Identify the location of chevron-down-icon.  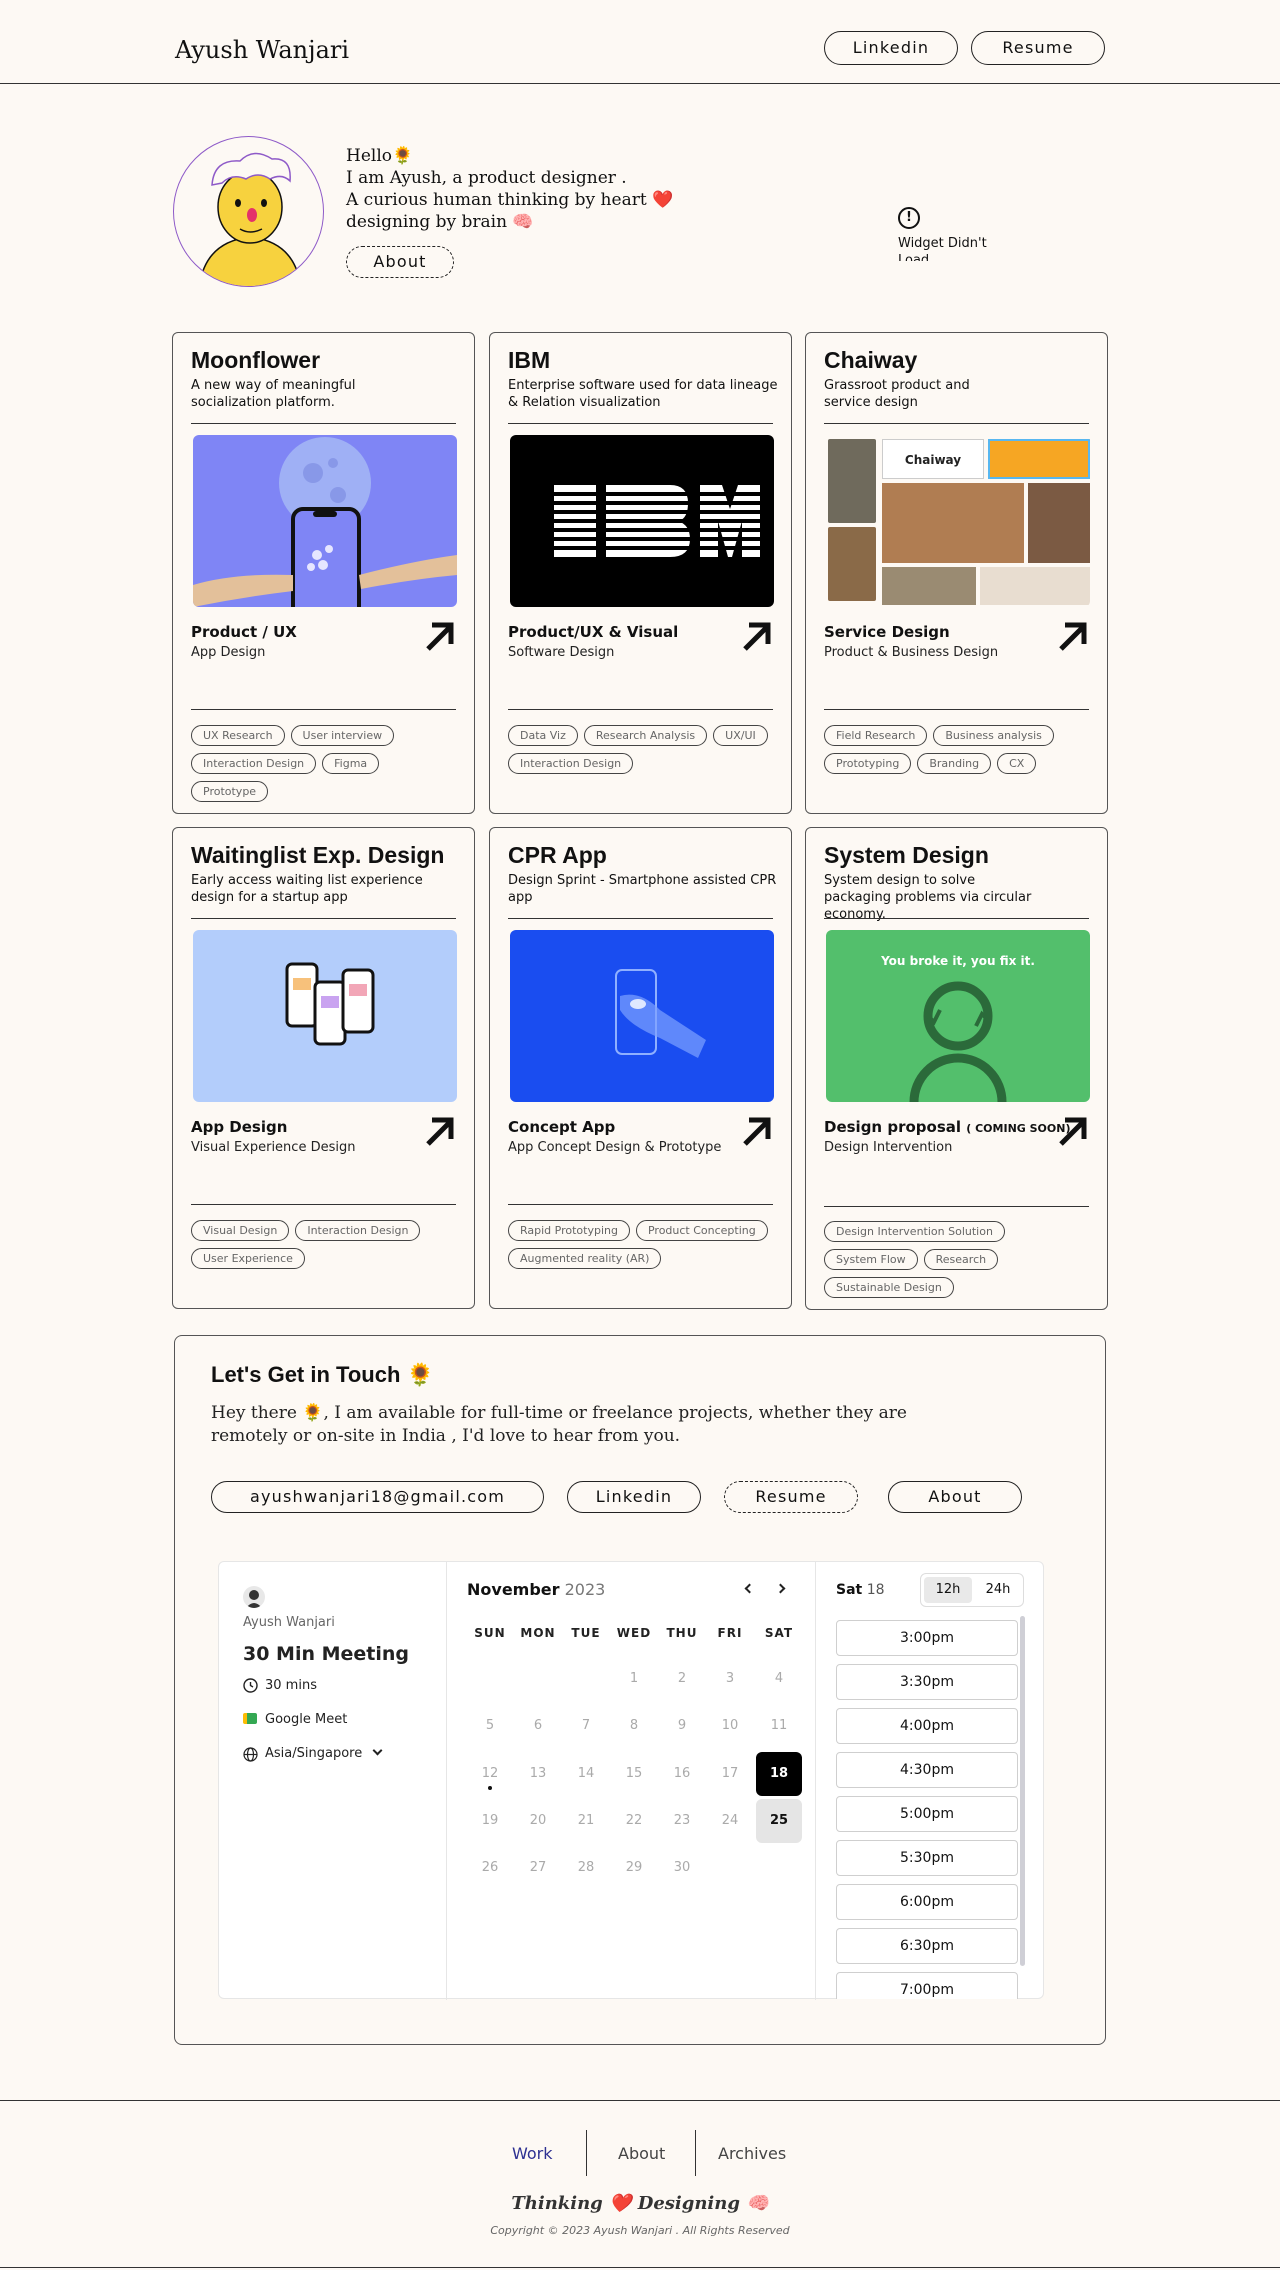
(377, 1750).